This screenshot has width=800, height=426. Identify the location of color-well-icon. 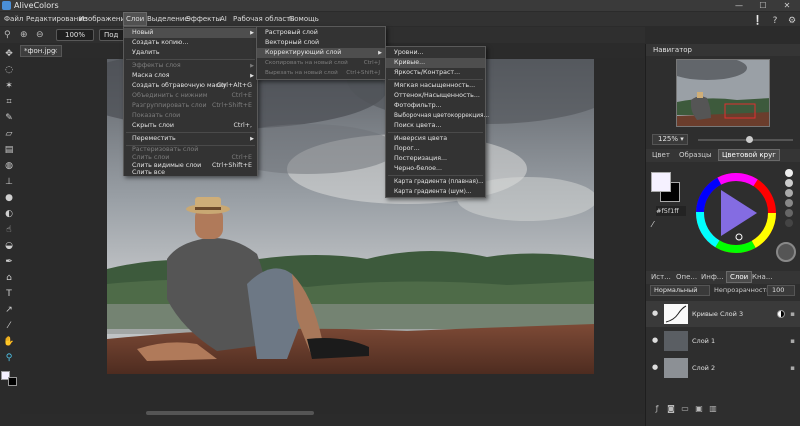
(786, 252).